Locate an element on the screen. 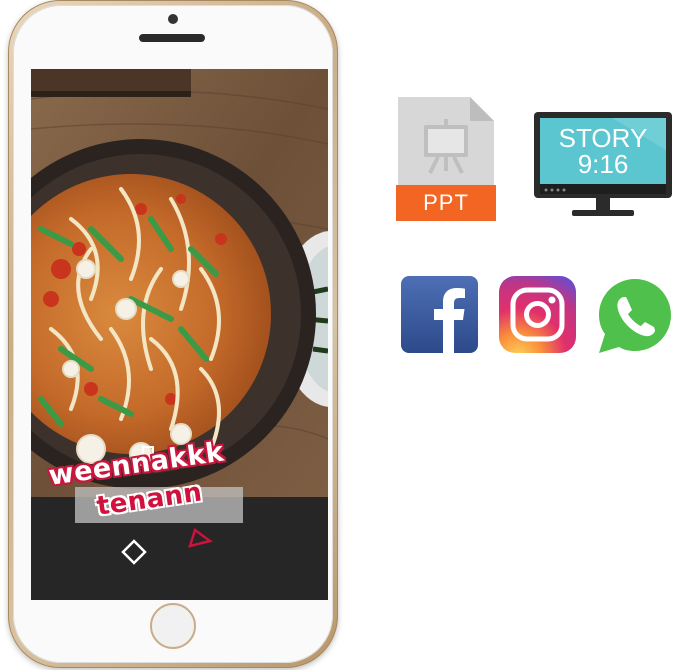  monitor-text-ratio: 9:16 is located at coordinates (603, 164).